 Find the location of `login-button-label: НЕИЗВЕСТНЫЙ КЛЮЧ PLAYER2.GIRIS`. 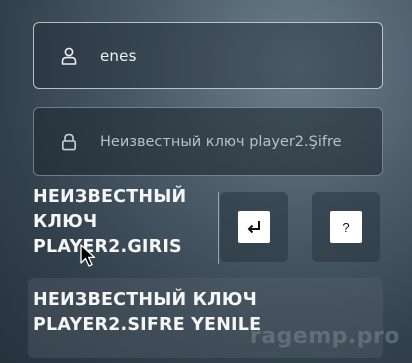

login-button-label: НЕИЗВЕСТНЫЙ КЛЮЧ PLAYER2.GIRIS is located at coordinates (110, 222).